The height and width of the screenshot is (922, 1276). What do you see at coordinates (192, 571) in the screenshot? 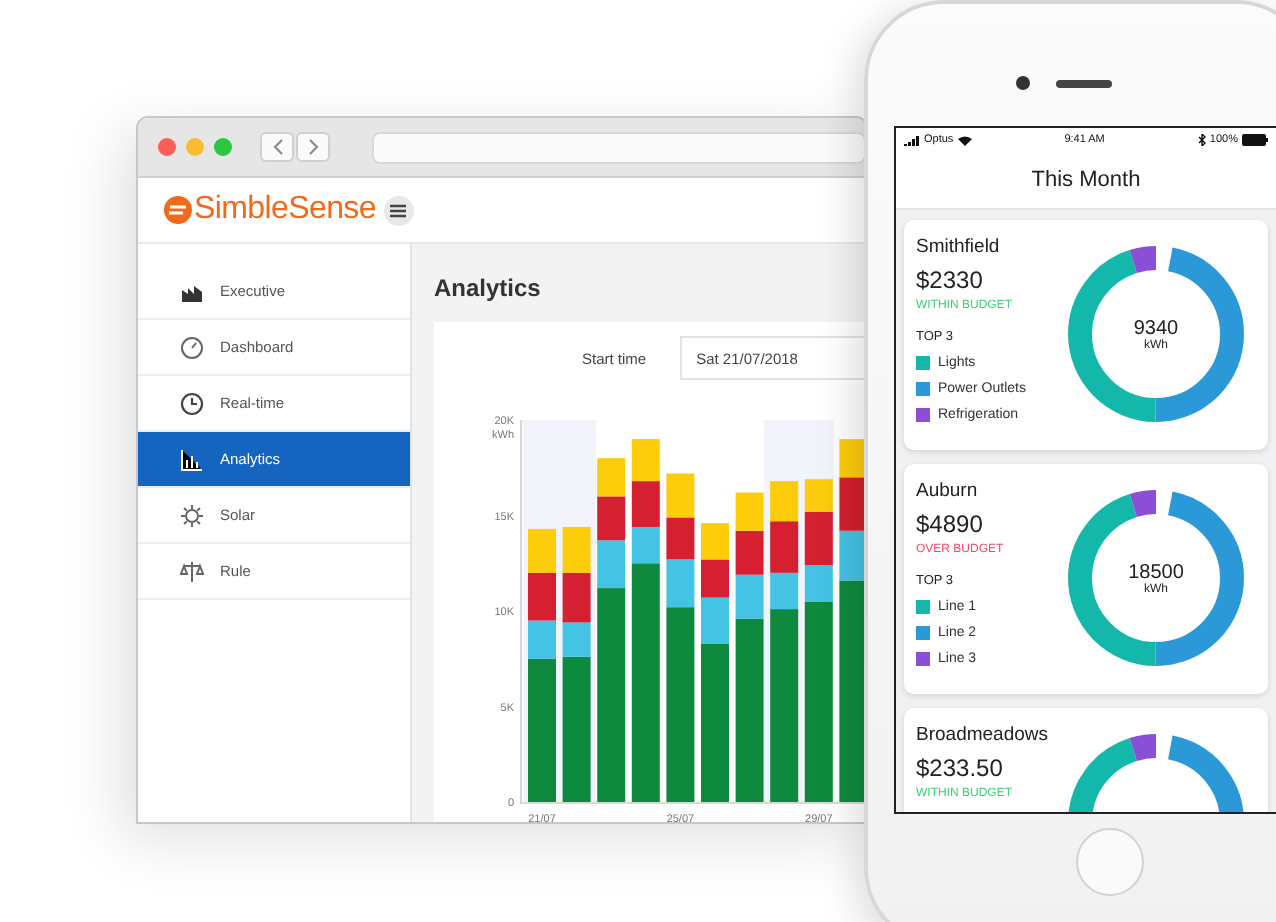
I see `rule-icon` at bounding box center [192, 571].